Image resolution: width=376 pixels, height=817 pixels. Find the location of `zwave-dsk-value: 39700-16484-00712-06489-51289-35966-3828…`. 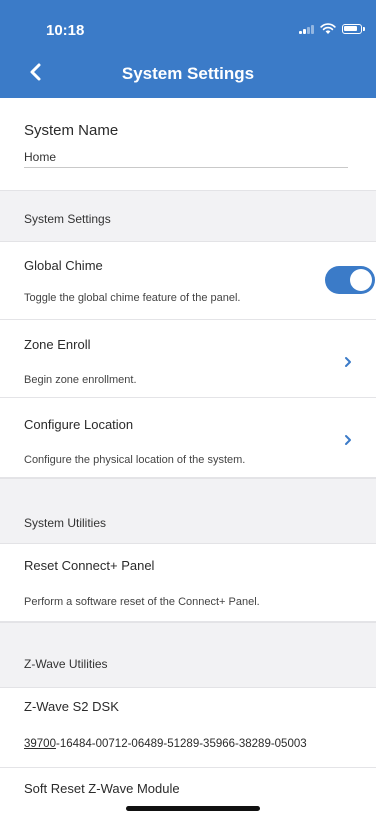

zwave-dsk-value: 39700-16484-00712-06489-51289-35966-3828… is located at coordinates (165, 744).